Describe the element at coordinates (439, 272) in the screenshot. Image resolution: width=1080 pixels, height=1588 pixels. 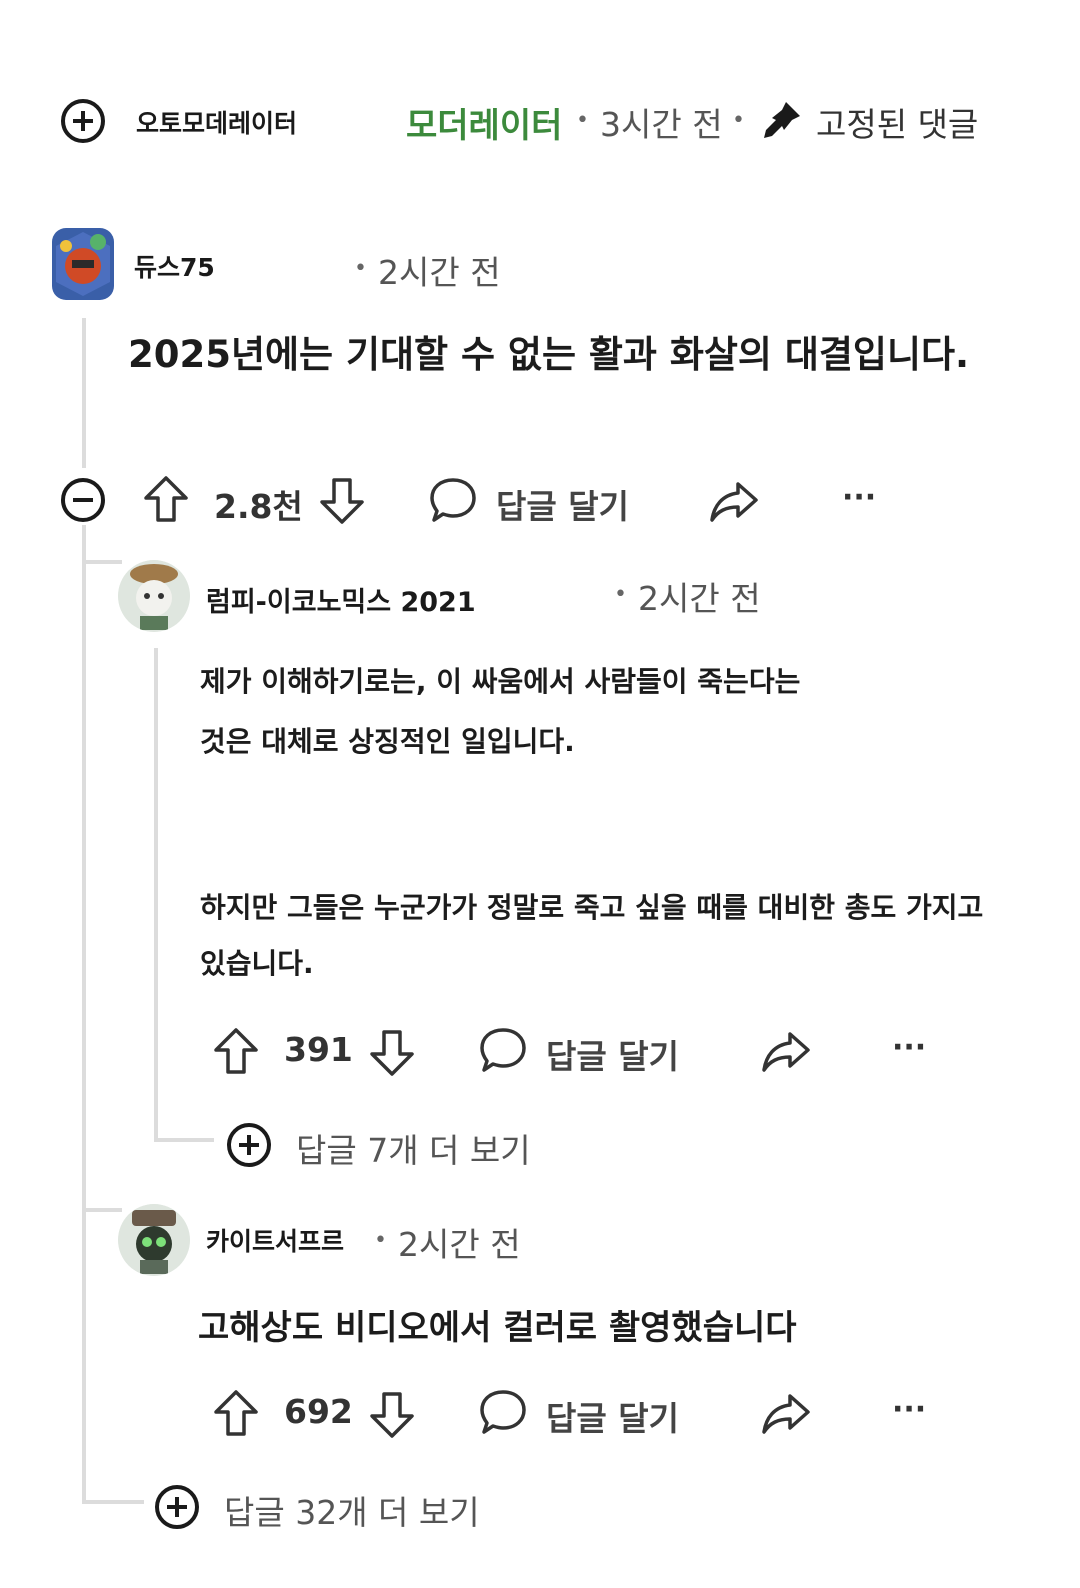
I see `comment-time: 2시간 전` at that location.